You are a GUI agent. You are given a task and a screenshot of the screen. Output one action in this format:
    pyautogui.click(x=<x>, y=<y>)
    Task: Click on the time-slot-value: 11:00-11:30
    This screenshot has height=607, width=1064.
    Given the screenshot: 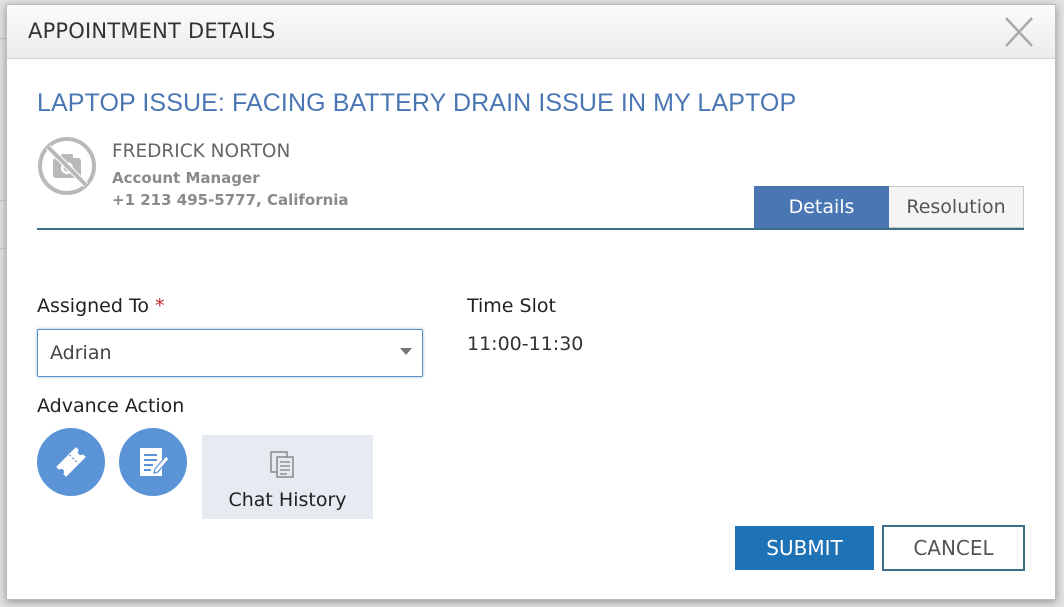 What is the action you would take?
    pyautogui.click(x=525, y=344)
    